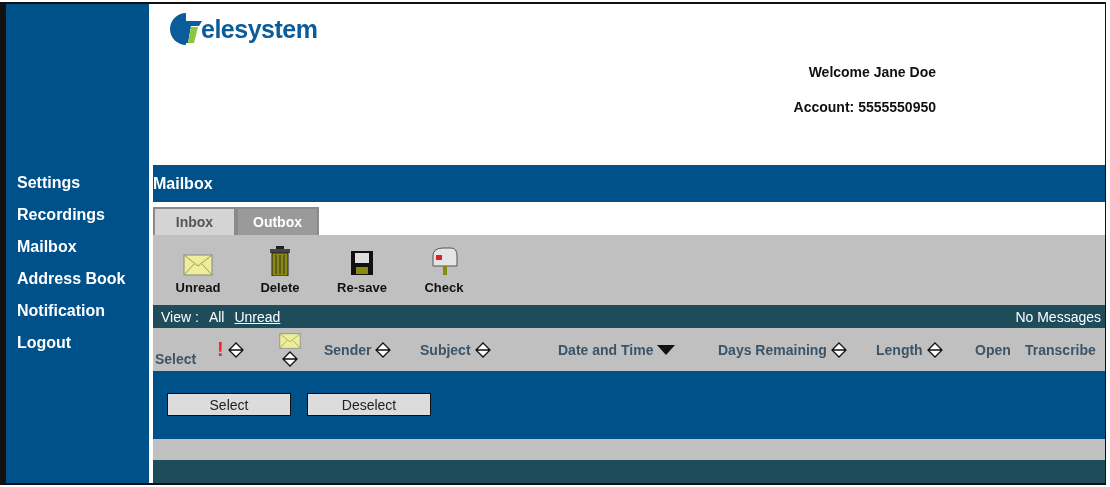 The width and height of the screenshot is (1110, 487). What do you see at coordinates (864, 107) in the screenshot?
I see `account-text: Account: 5555550950` at bounding box center [864, 107].